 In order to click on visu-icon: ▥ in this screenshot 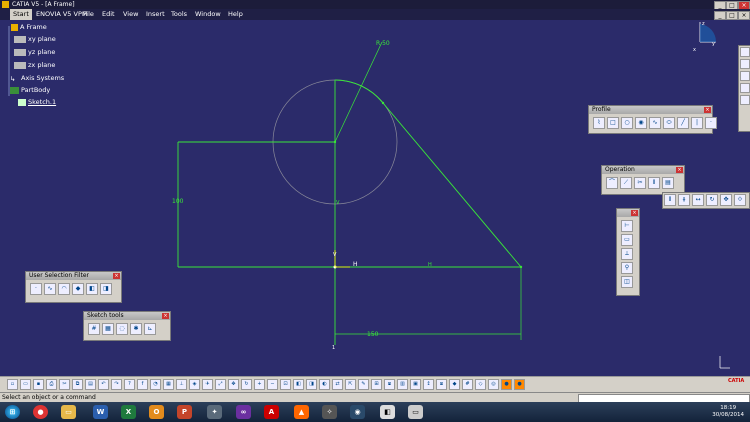, I will do `click(402, 384)`.